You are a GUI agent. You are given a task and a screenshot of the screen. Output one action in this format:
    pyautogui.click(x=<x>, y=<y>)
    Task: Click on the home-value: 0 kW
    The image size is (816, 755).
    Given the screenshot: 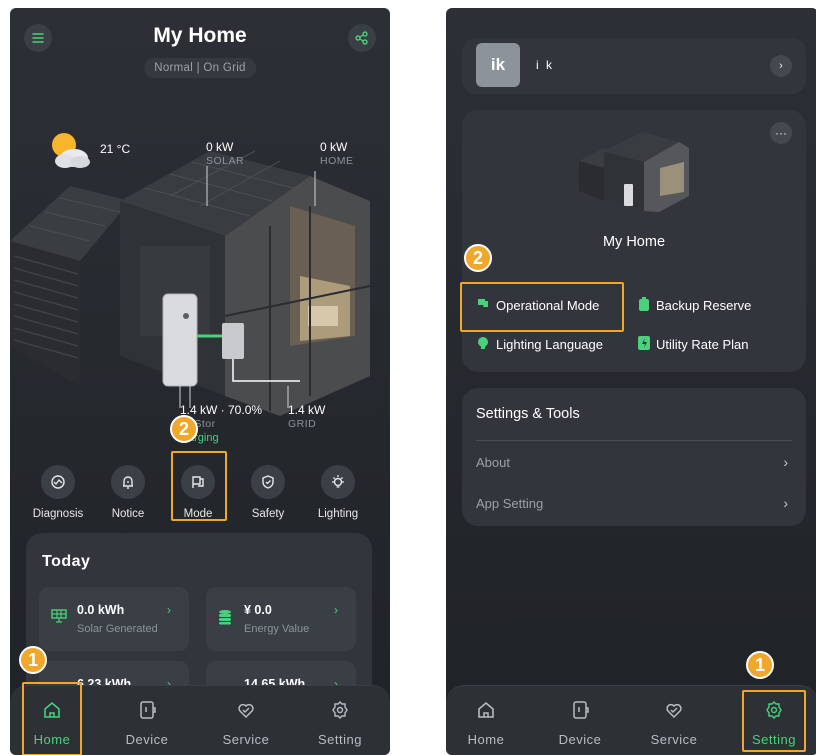 What is the action you would take?
    pyautogui.click(x=334, y=147)
    